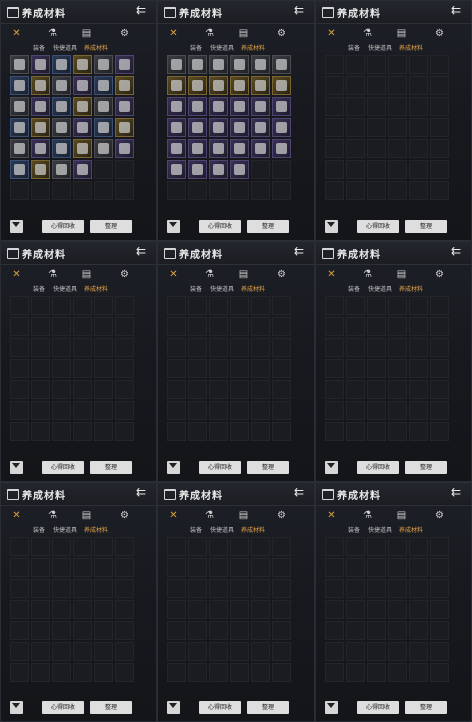 This screenshot has height=722, width=472. Describe the element at coordinates (380, 288) in the screenshot. I see `tab-quick-items: 快捷道具` at that location.